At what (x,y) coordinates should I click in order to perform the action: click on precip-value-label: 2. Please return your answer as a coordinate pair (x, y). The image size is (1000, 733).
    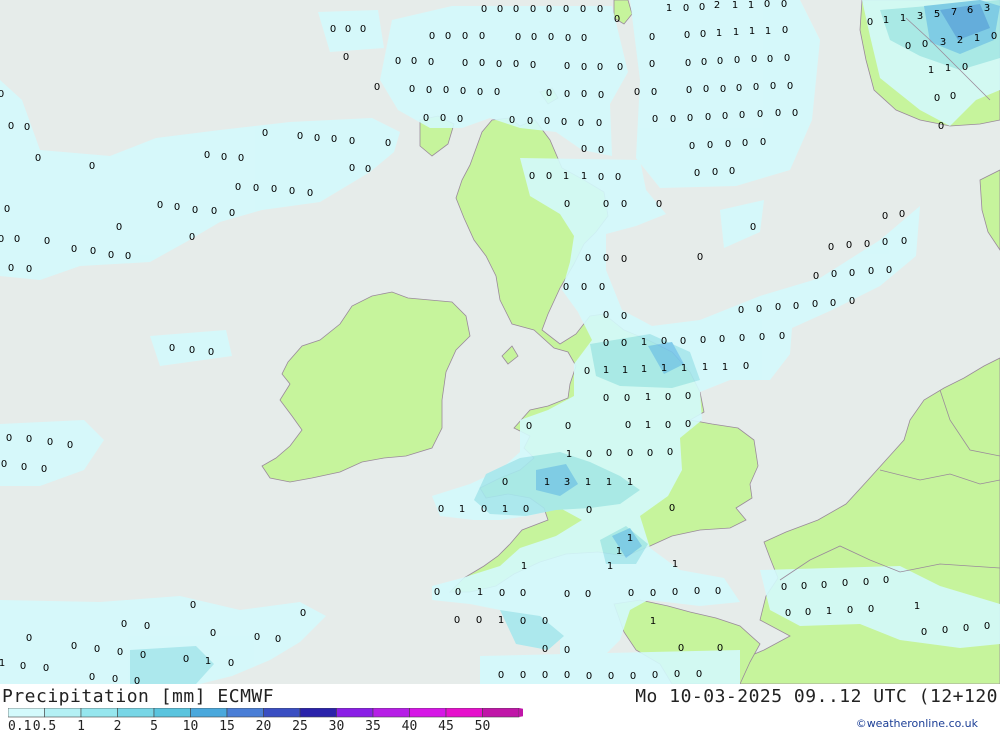
    Looking at the image, I should click on (960, 40).